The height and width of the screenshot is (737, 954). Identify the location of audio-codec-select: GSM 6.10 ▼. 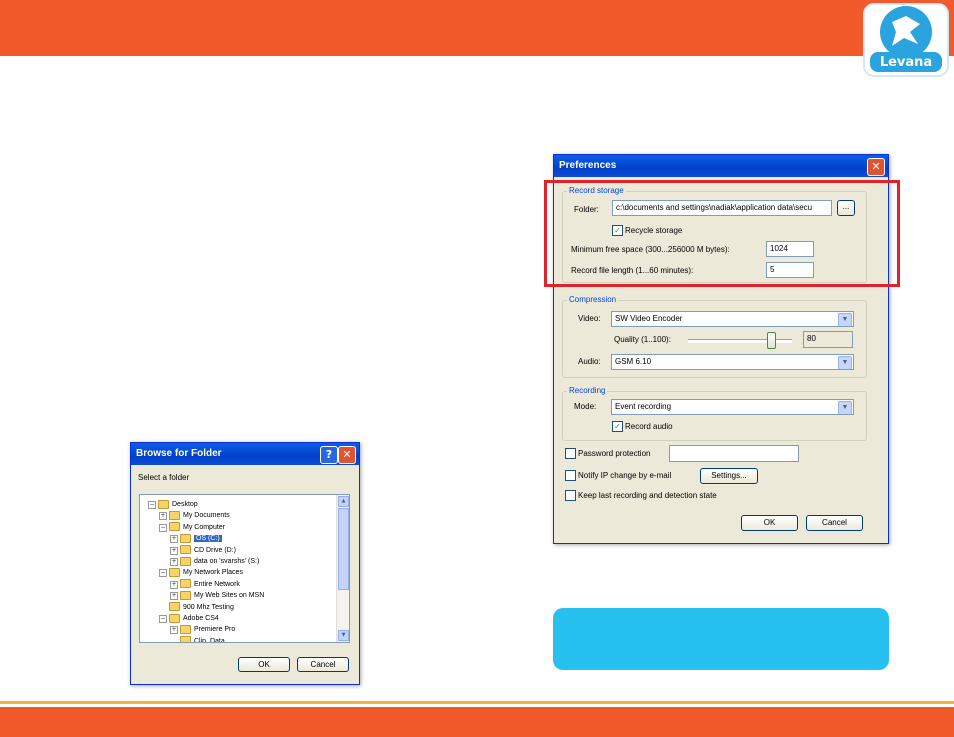
(732, 362).